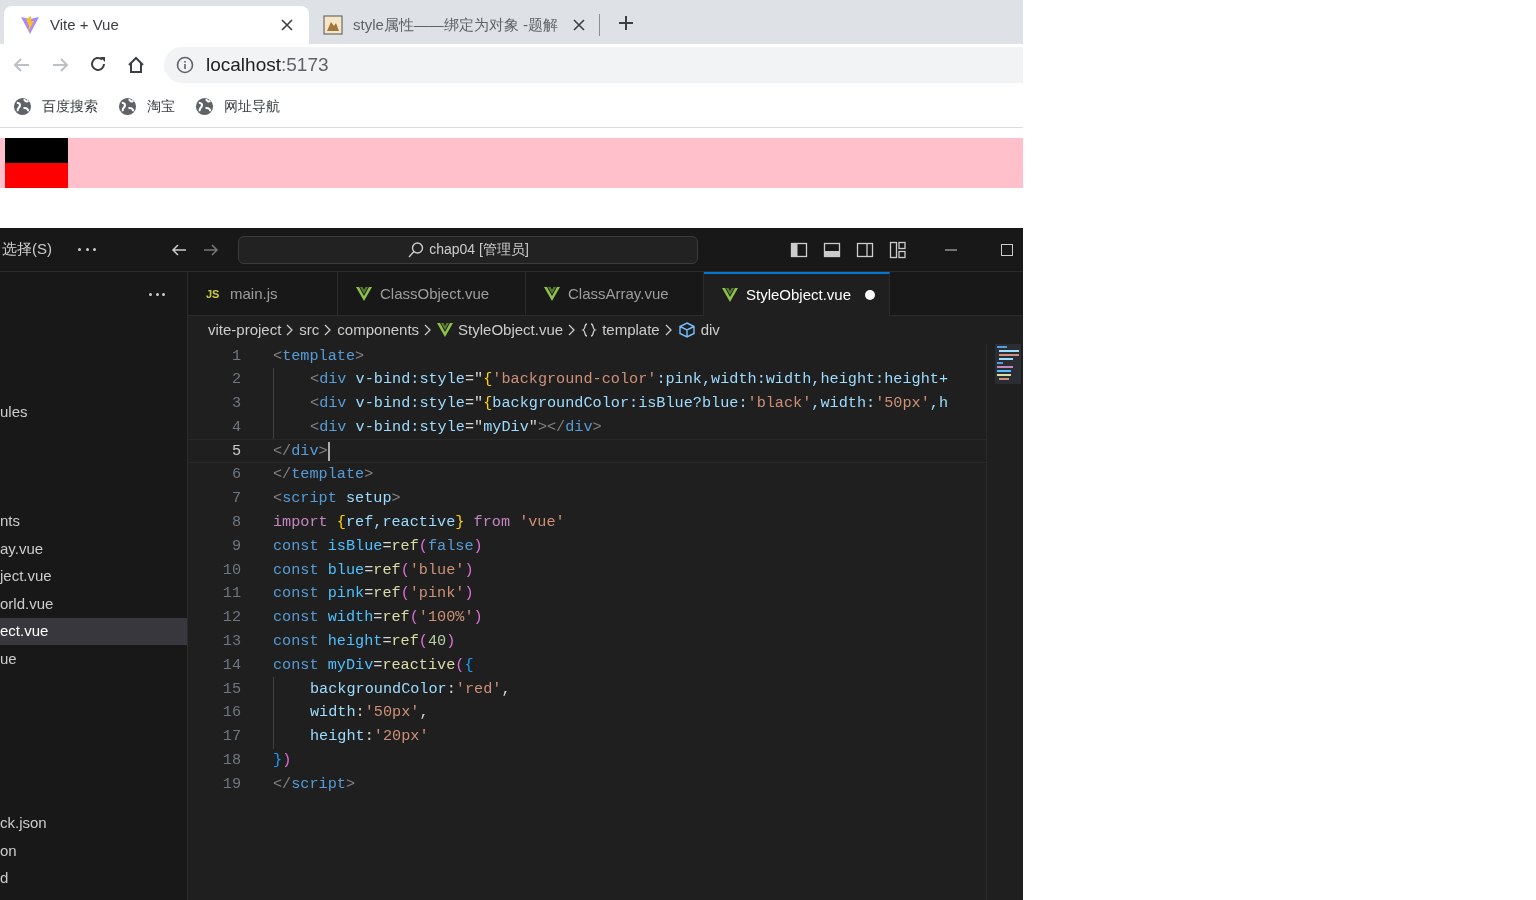 This screenshot has height=900, width=1536. What do you see at coordinates (416, 249) in the screenshot?
I see `search-icon` at bounding box center [416, 249].